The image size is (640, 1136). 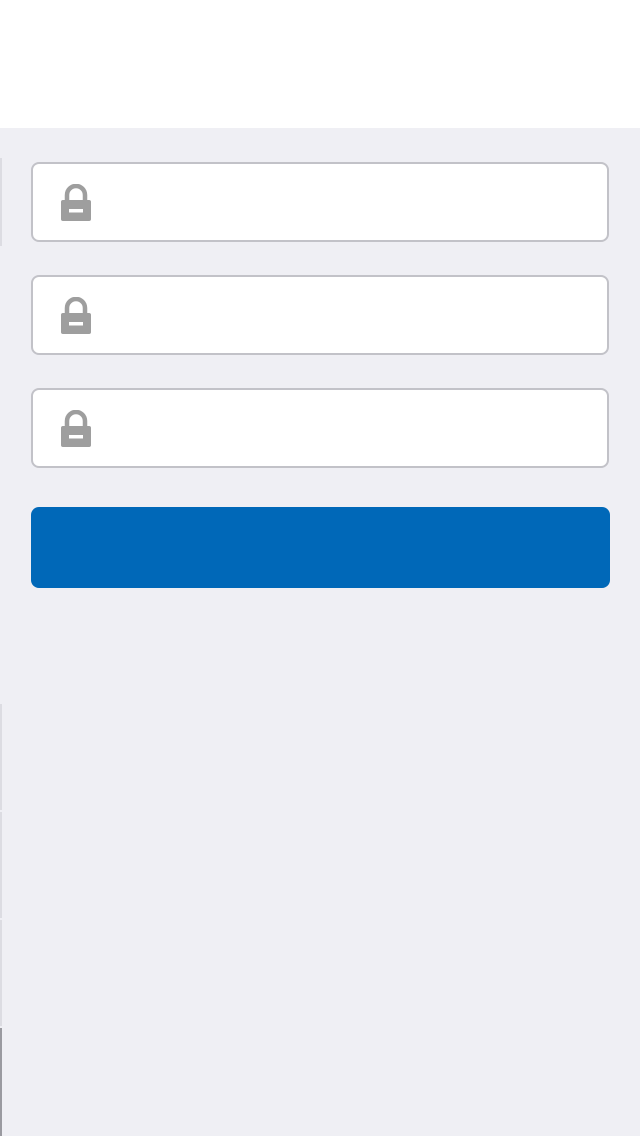 I want to click on confirm-password-input, so click(x=353, y=428).